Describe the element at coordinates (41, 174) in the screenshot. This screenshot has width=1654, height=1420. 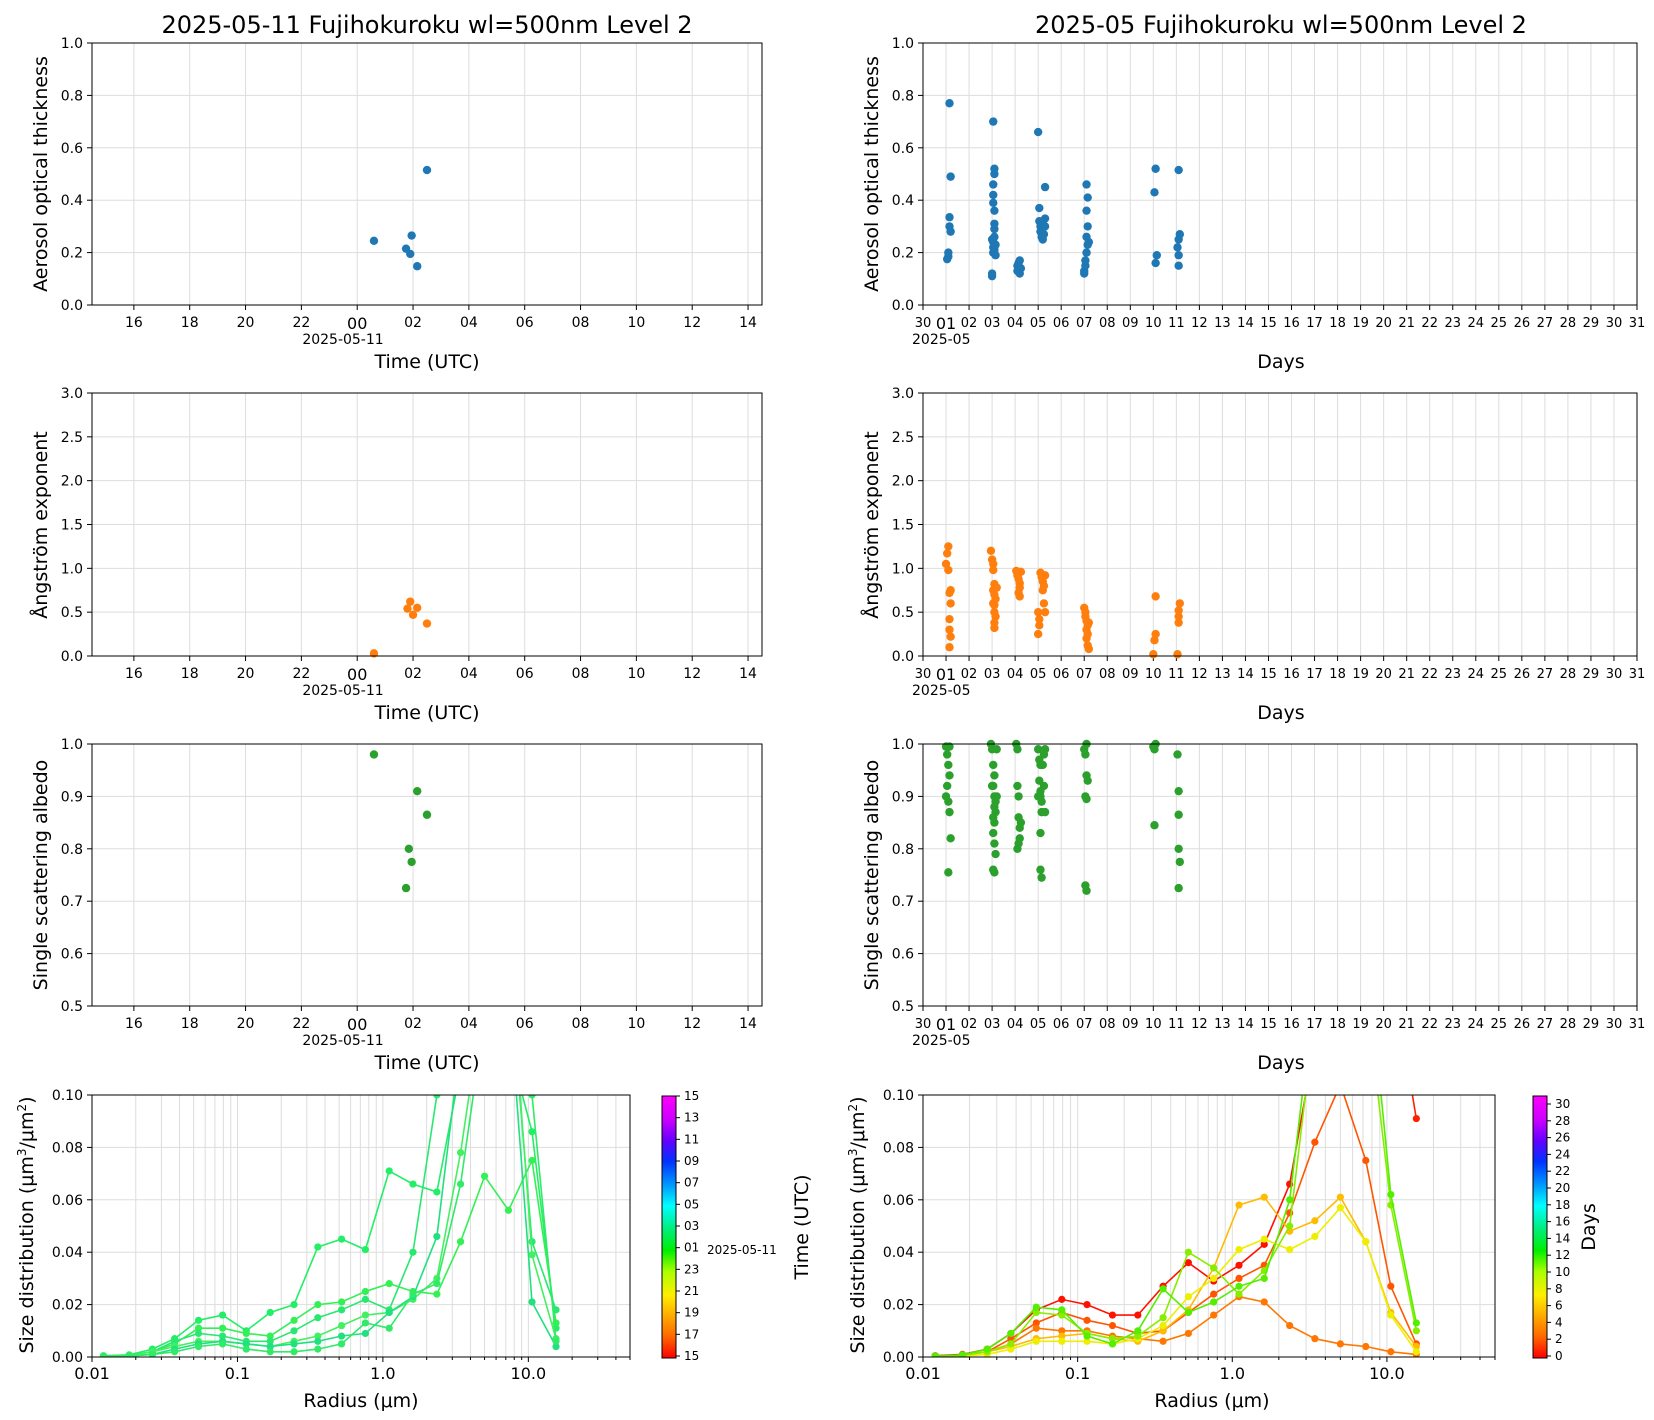
I see `daily-aot-ylabel: Aerosol optical thickness` at that location.